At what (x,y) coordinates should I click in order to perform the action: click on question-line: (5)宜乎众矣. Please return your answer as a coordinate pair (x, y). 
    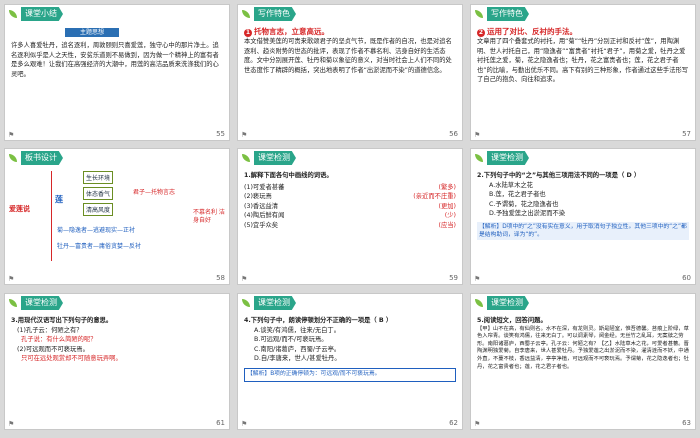
    Looking at the image, I should click on (261, 225).